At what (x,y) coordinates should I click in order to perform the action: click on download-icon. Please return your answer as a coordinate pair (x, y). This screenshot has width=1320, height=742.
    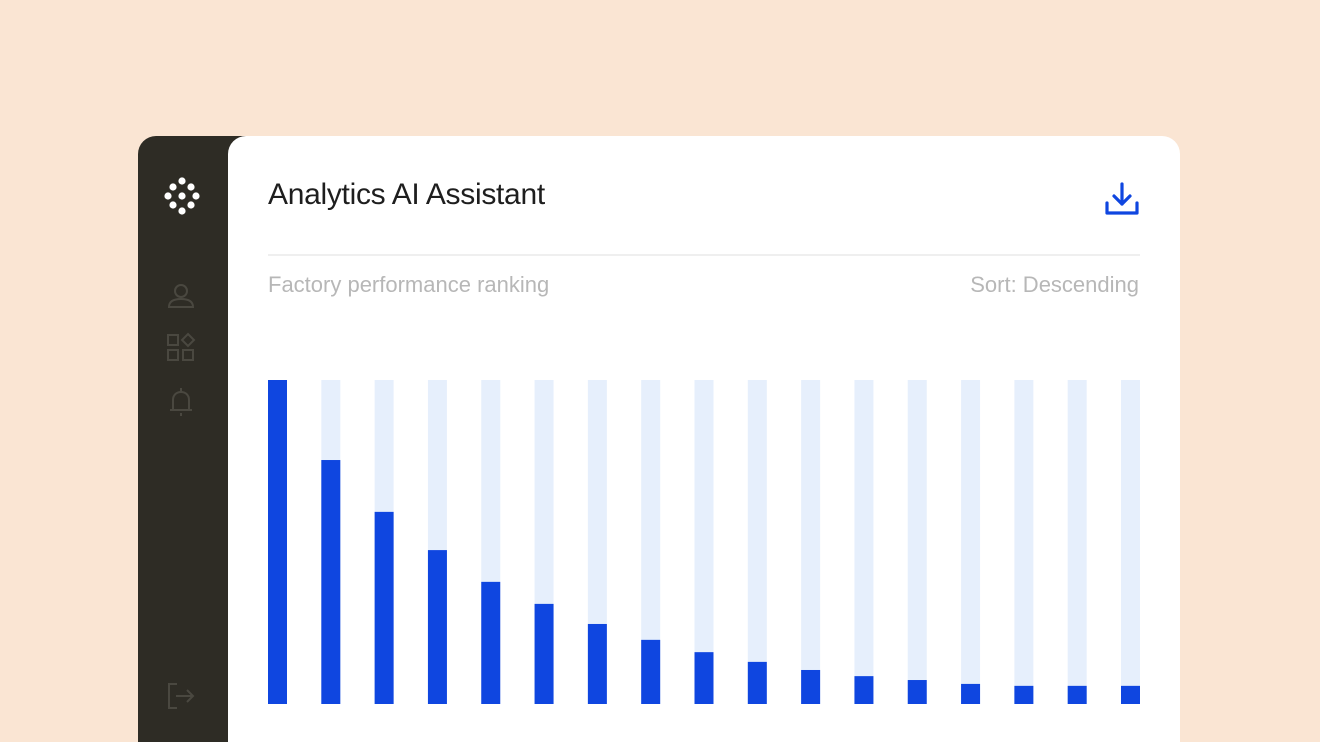
    Looking at the image, I should click on (1122, 200).